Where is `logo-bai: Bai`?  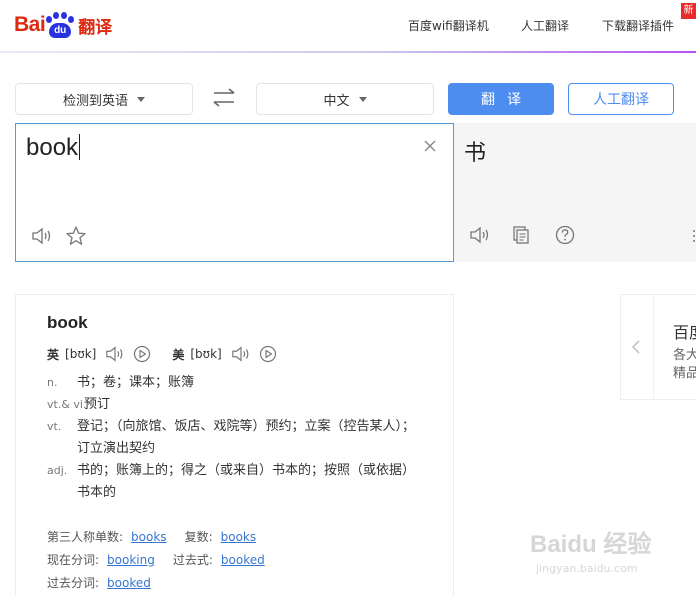 logo-bai: Bai is located at coordinates (30, 24).